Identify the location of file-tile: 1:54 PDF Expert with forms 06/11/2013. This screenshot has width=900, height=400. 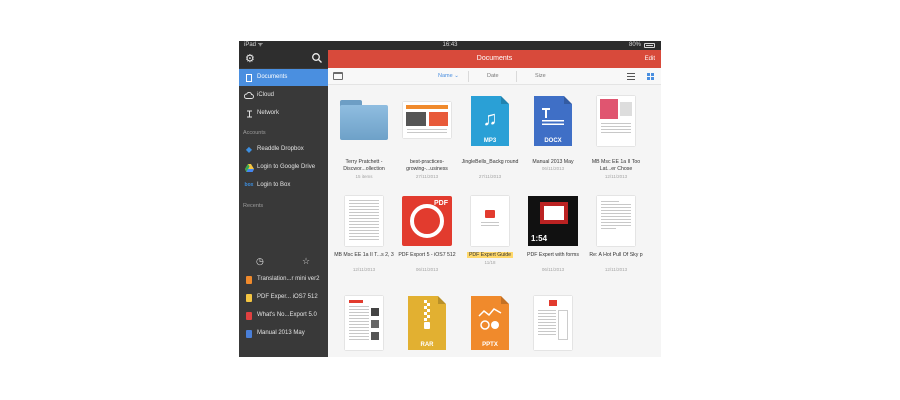
(553, 237).